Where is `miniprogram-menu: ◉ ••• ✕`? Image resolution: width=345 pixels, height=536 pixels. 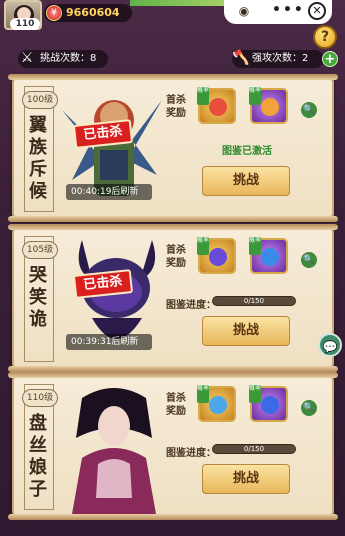
miniprogram-menu: ◉ ••• ✕ is located at coordinates (278, 12).